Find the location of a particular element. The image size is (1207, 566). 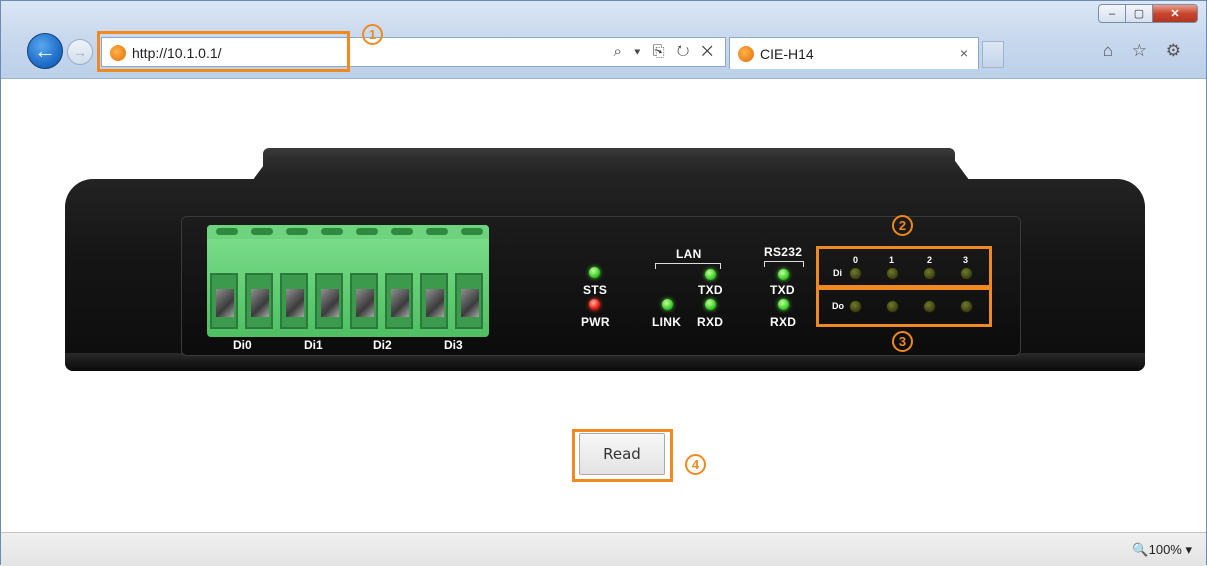

address-tools: ⌕ ▾ ⎘ ↻ ✕ is located at coordinates (665, 51).